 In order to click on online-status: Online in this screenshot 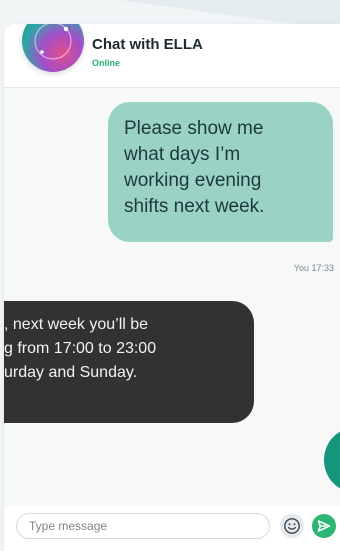, I will do `click(106, 63)`.